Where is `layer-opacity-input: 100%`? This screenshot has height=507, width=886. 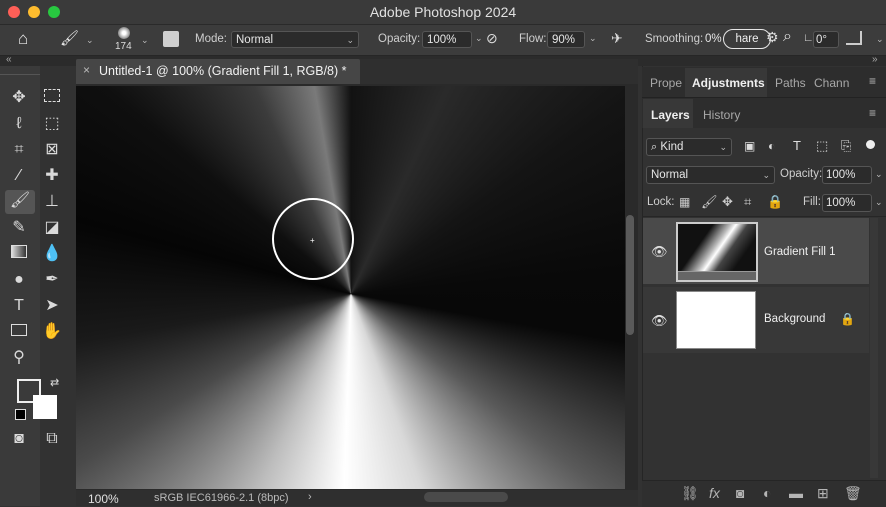
layer-opacity-input: 100% is located at coordinates (847, 175).